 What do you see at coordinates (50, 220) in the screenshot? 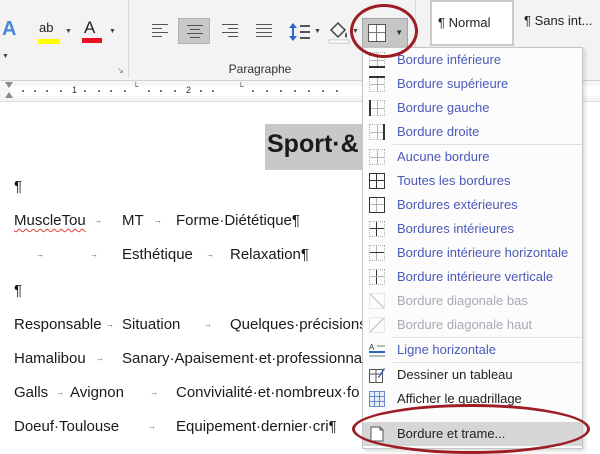
I see `doc-word: MuscleTou` at bounding box center [50, 220].